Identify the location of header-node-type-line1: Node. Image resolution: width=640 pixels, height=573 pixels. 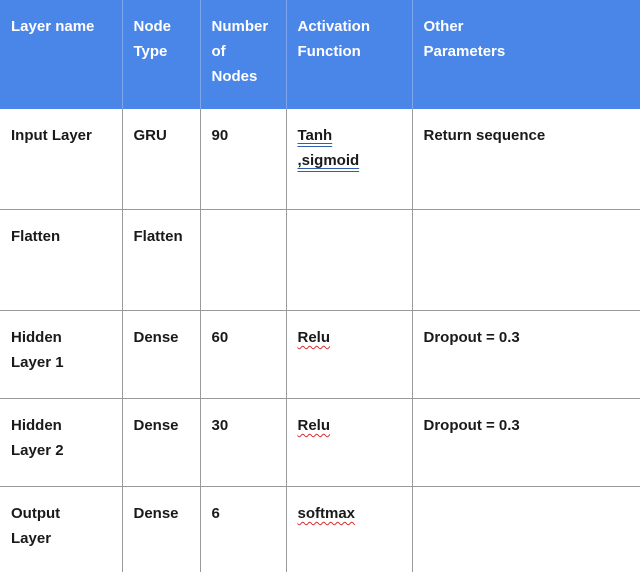
(152, 26).